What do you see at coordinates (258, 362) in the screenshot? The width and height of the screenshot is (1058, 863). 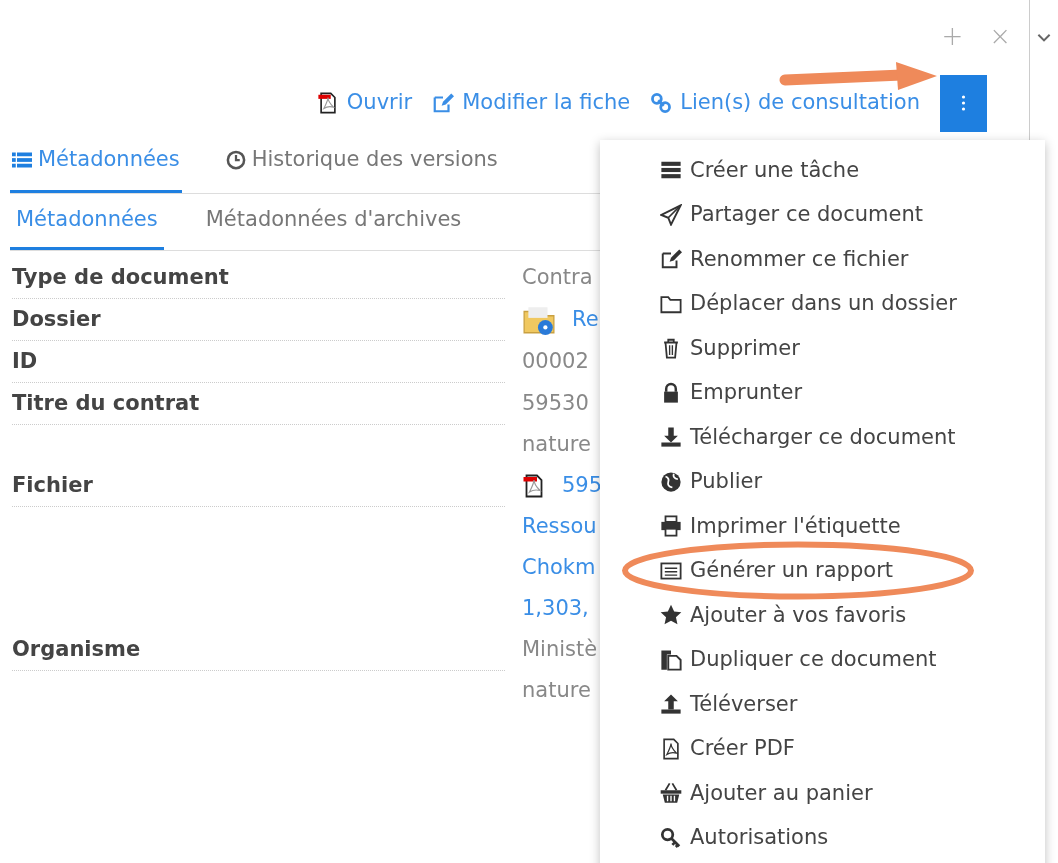 I see `field-label: ID` at bounding box center [258, 362].